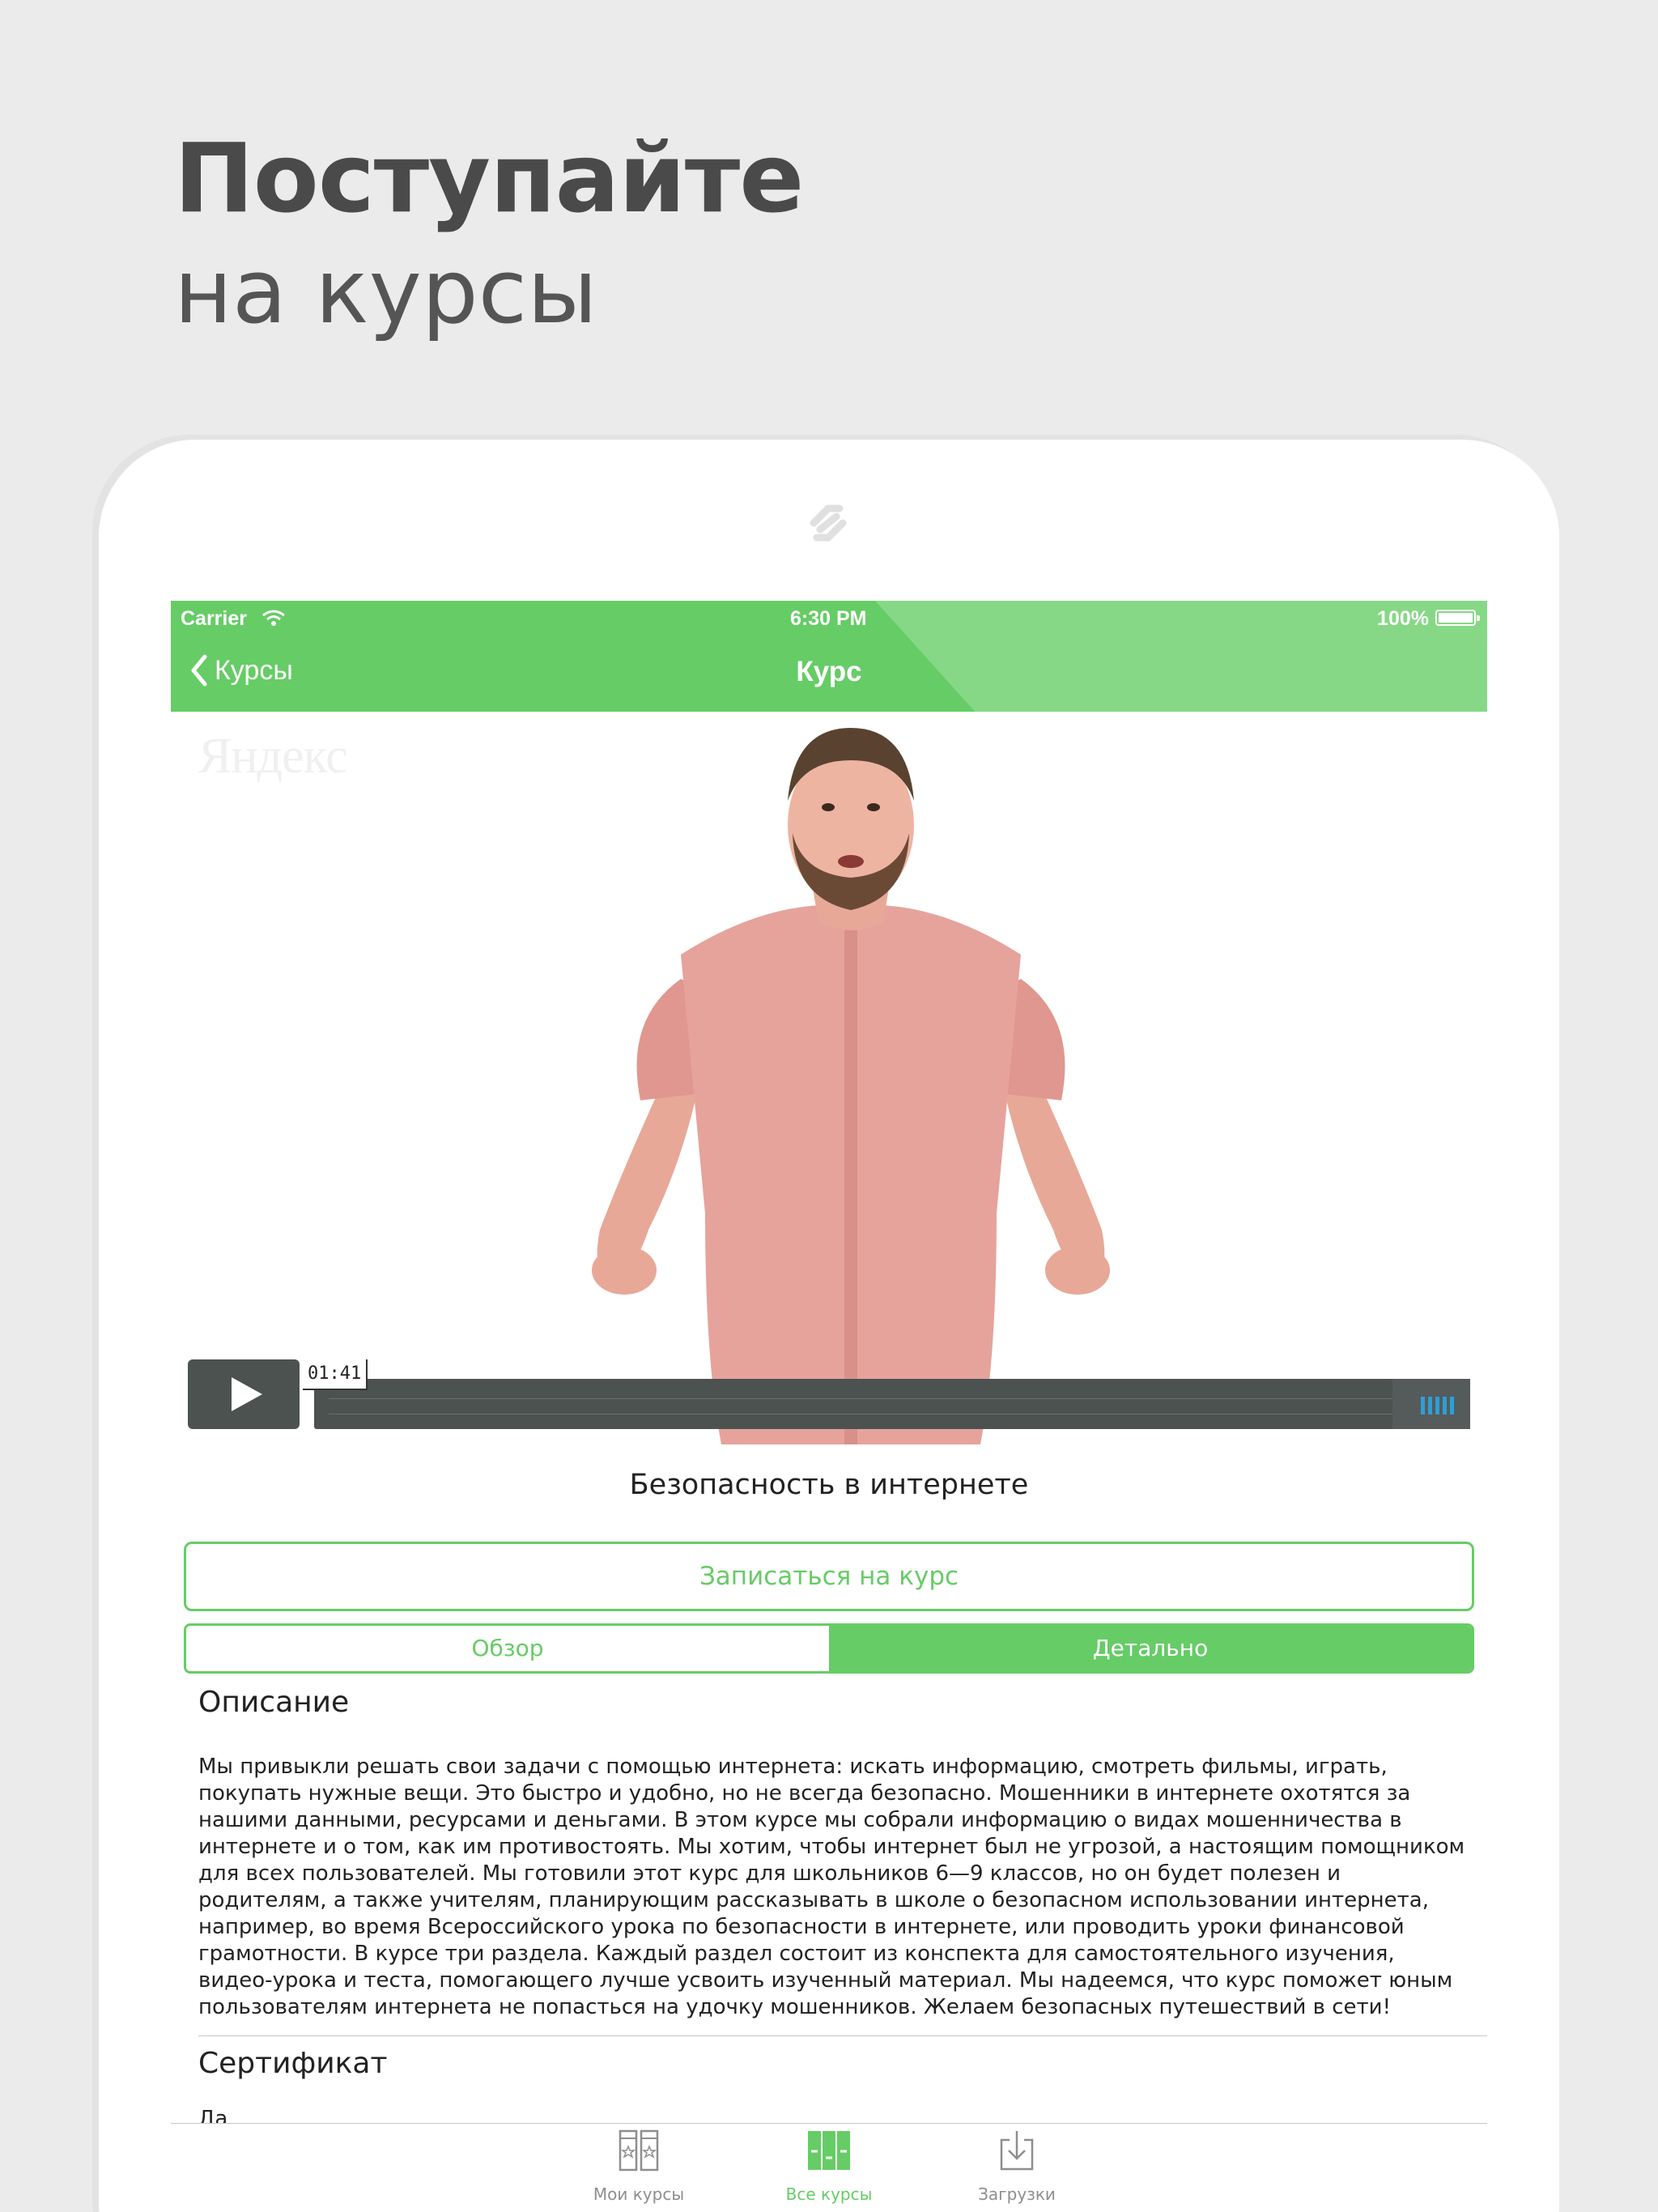 The width and height of the screenshot is (1658, 2212). I want to click on status-bar: Carrier 6:30 PM 100%, so click(829, 617).